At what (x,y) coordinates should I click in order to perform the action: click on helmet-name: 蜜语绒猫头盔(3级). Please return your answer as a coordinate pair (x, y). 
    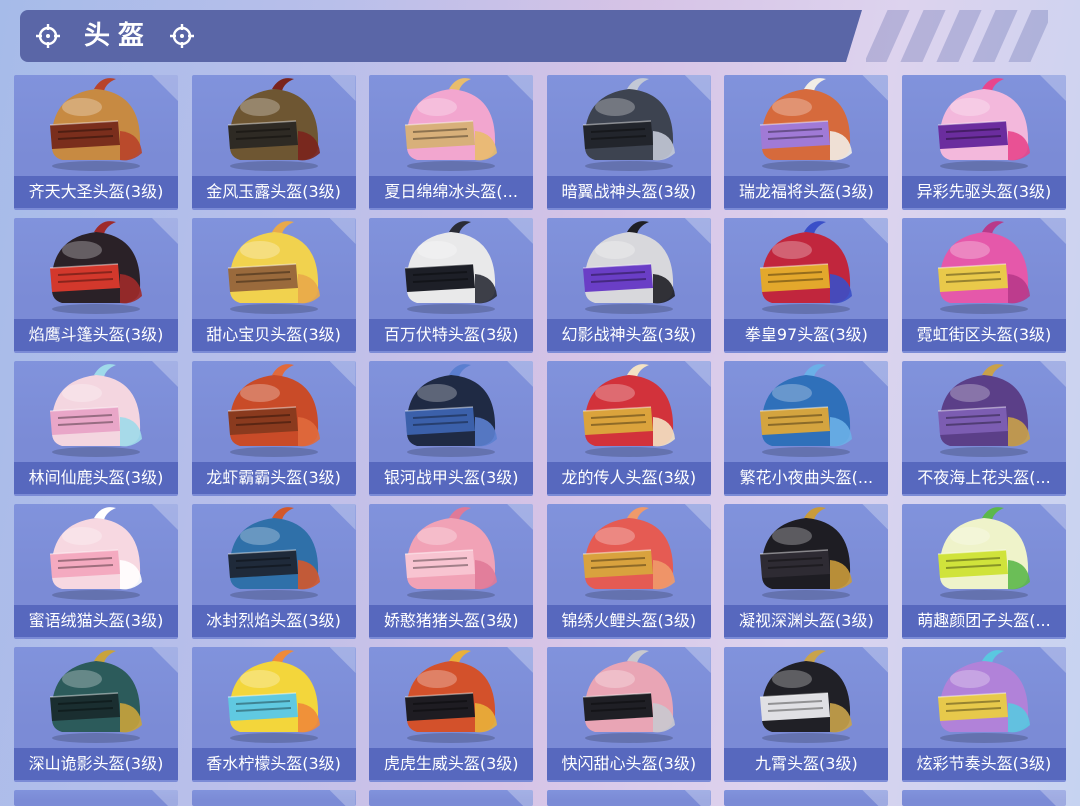
    Looking at the image, I should click on (96, 621).